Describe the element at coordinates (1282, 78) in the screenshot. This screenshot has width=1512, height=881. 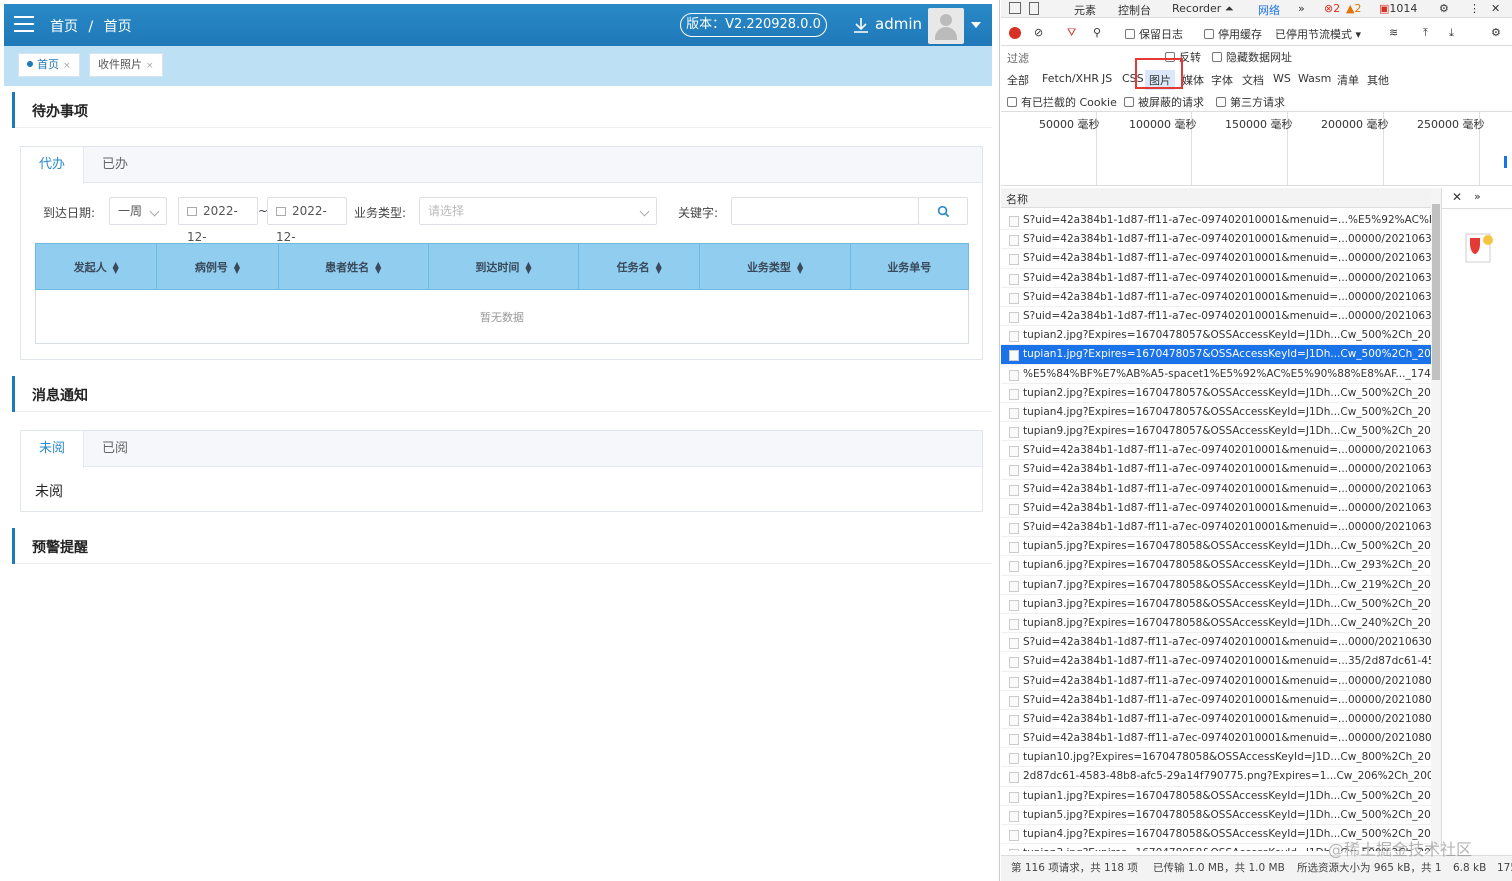
I see `type-ws: WS` at that location.